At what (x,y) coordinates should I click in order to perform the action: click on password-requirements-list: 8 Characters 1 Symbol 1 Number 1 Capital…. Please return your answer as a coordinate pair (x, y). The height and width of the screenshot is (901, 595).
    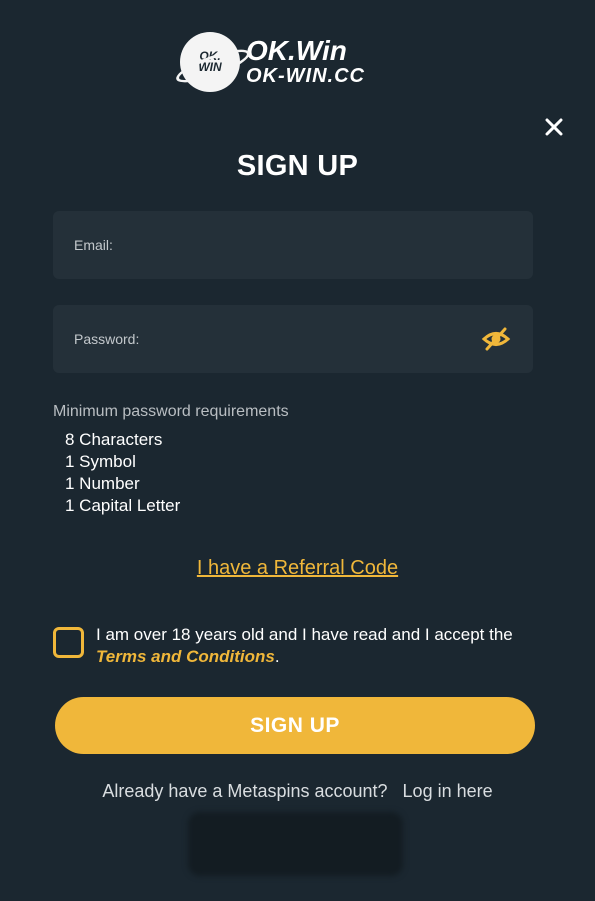
    Looking at the image, I should click on (122, 473).